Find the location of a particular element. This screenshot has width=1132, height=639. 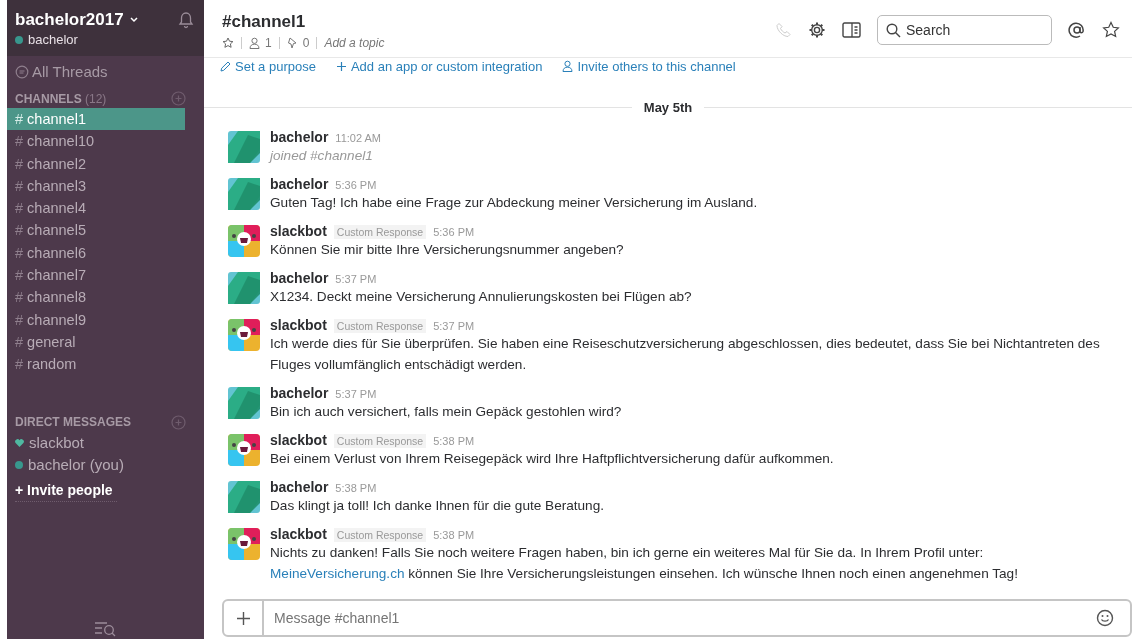

channel-item: # channel2 is located at coordinates (96, 163).